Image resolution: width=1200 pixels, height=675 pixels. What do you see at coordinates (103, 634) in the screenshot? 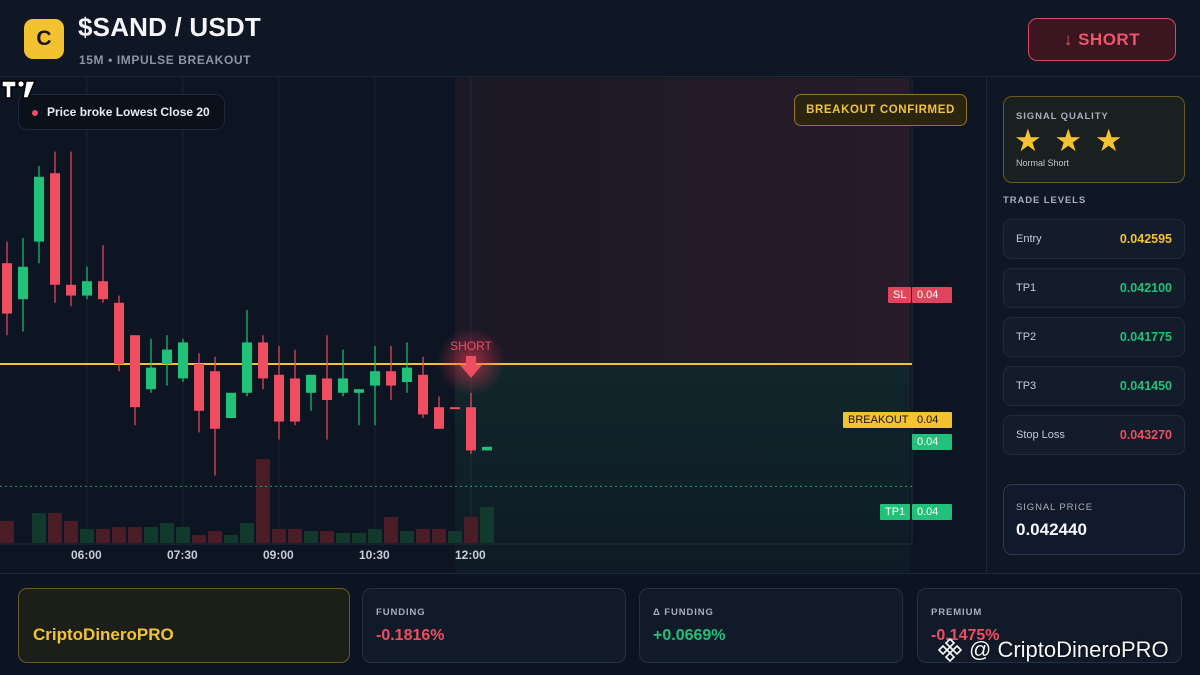
I see `brand-name: CriptoDineroPRO` at bounding box center [103, 634].